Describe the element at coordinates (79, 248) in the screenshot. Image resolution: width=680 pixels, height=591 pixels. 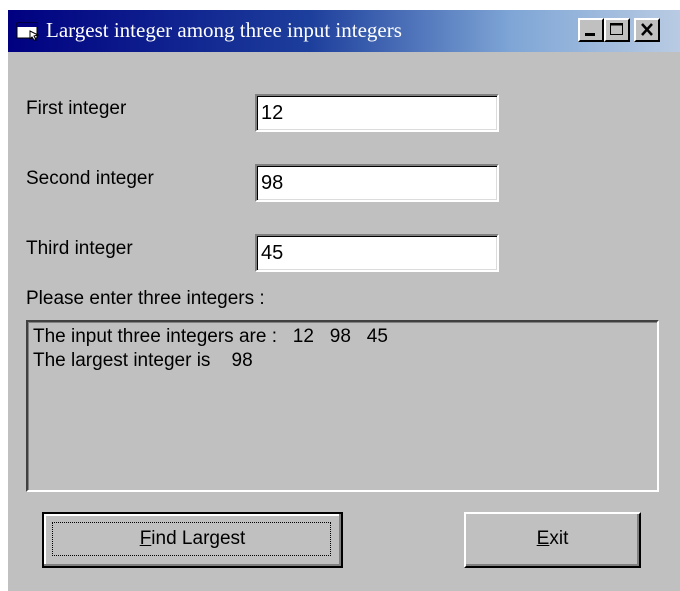
I see `third-integer-label: Third integer` at that location.